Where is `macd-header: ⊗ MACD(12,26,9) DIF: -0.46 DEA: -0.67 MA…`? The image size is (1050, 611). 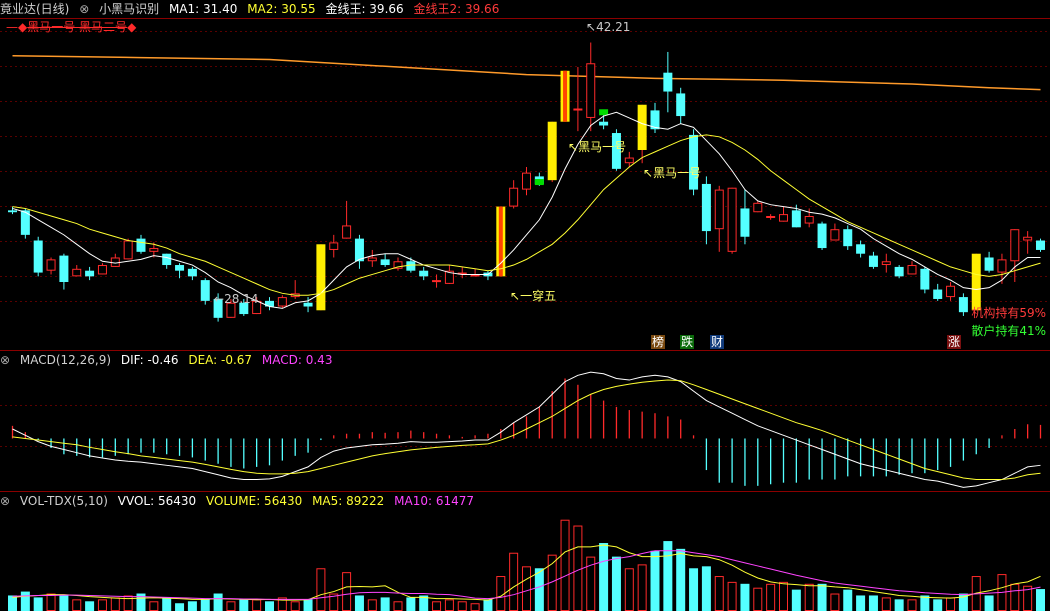 macd-header: ⊗ MACD(12,26,9) DIF: -0.46 DEA: -0.67 MA… is located at coordinates (169, 360).